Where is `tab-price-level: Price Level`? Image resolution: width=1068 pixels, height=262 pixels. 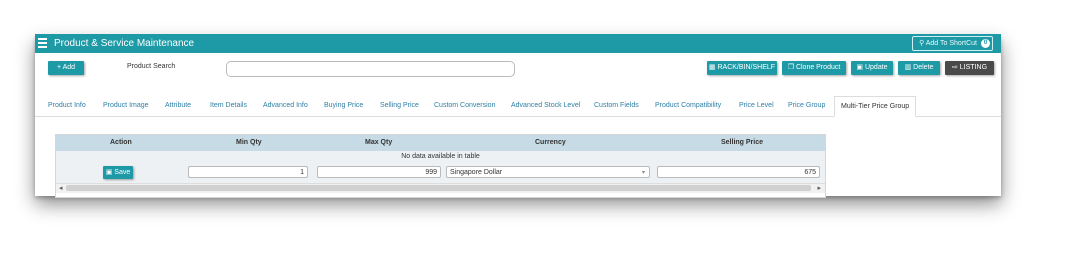
tab-price-level: Price Level is located at coordinates (756, 105).